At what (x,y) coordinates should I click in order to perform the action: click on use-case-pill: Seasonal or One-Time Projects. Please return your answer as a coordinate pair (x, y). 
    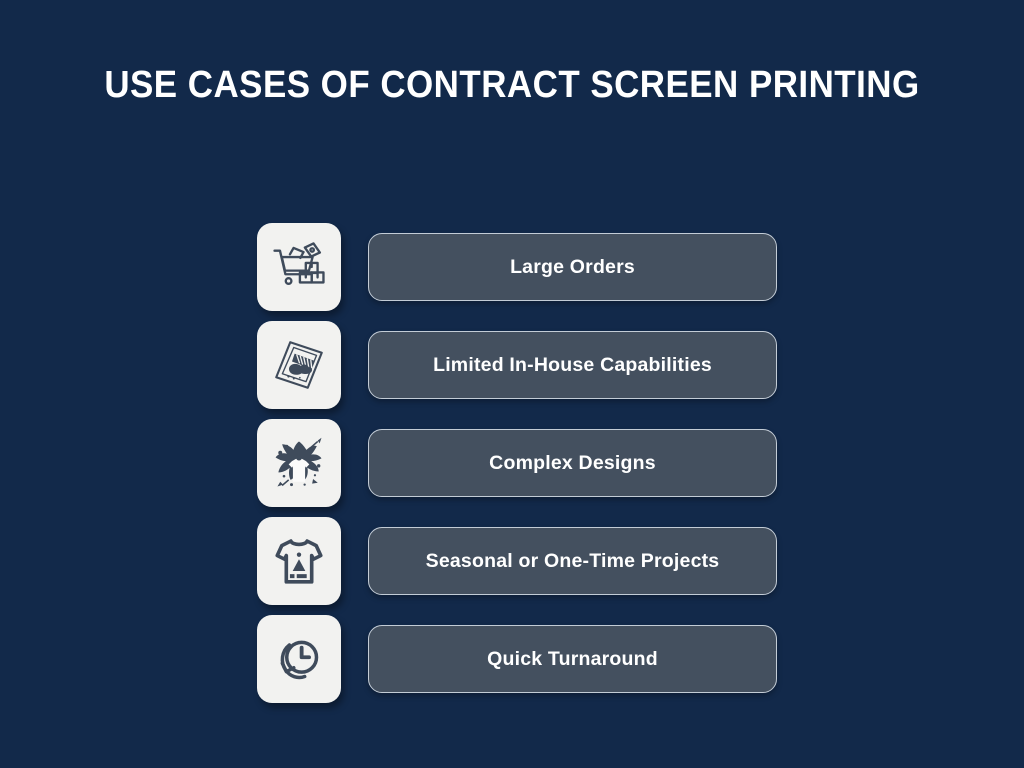
    Looking at the image, I should click on (572, 561).